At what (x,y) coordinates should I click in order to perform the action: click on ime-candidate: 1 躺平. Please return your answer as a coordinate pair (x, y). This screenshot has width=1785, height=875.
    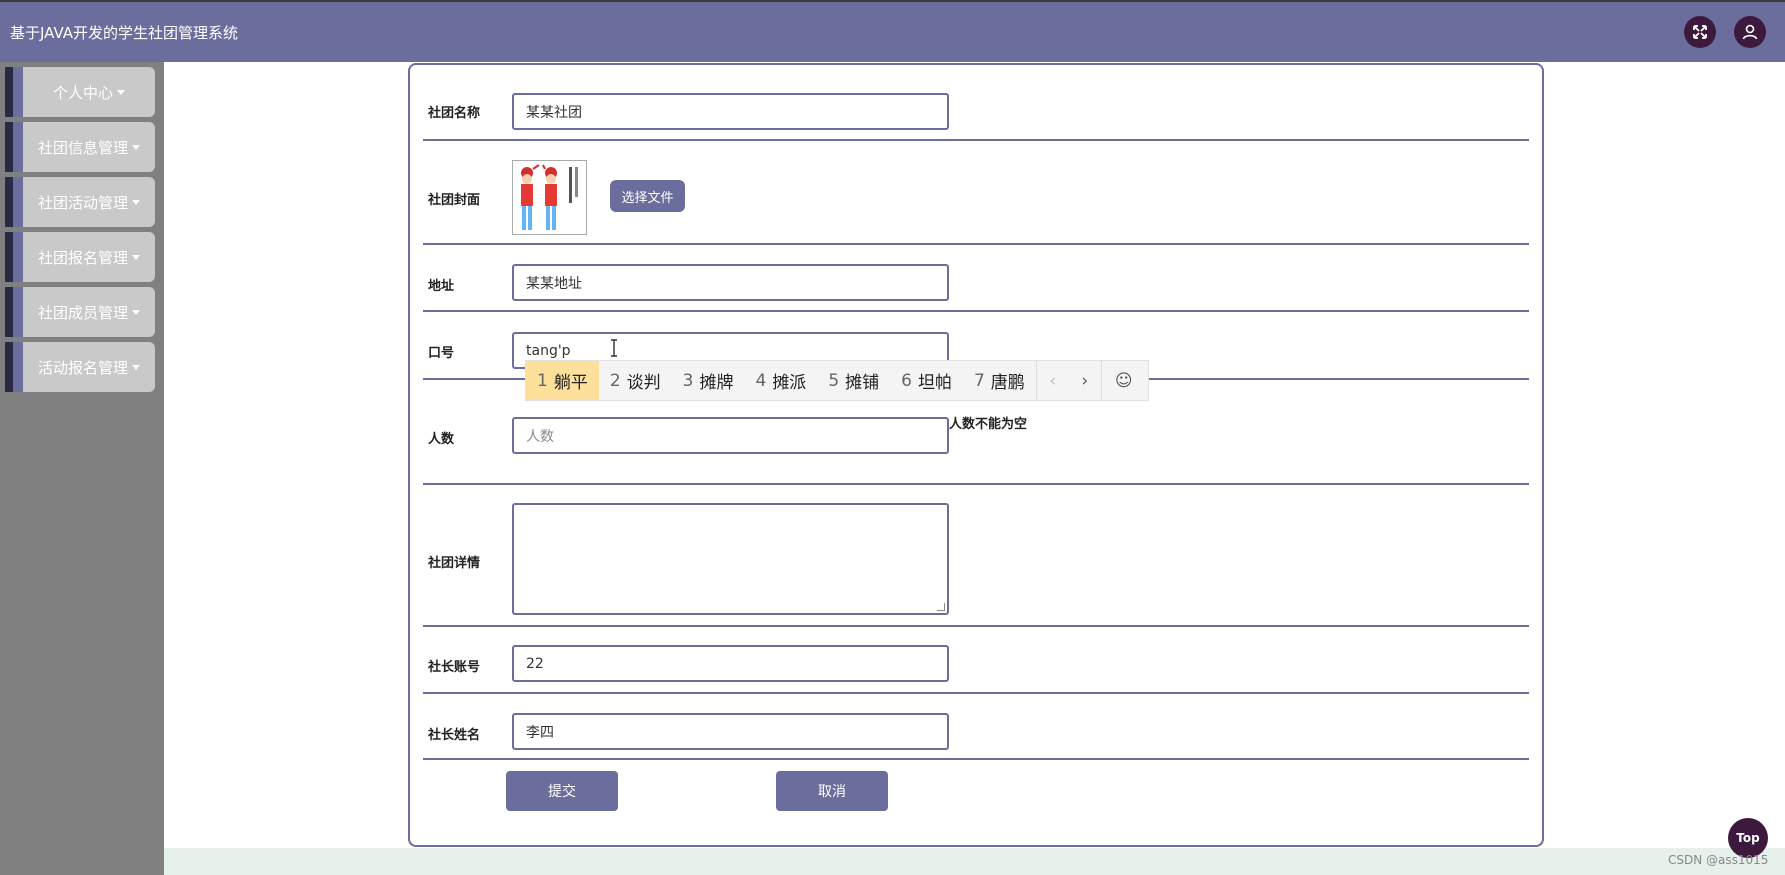
    Looking at the image, I should click on (562, 380).